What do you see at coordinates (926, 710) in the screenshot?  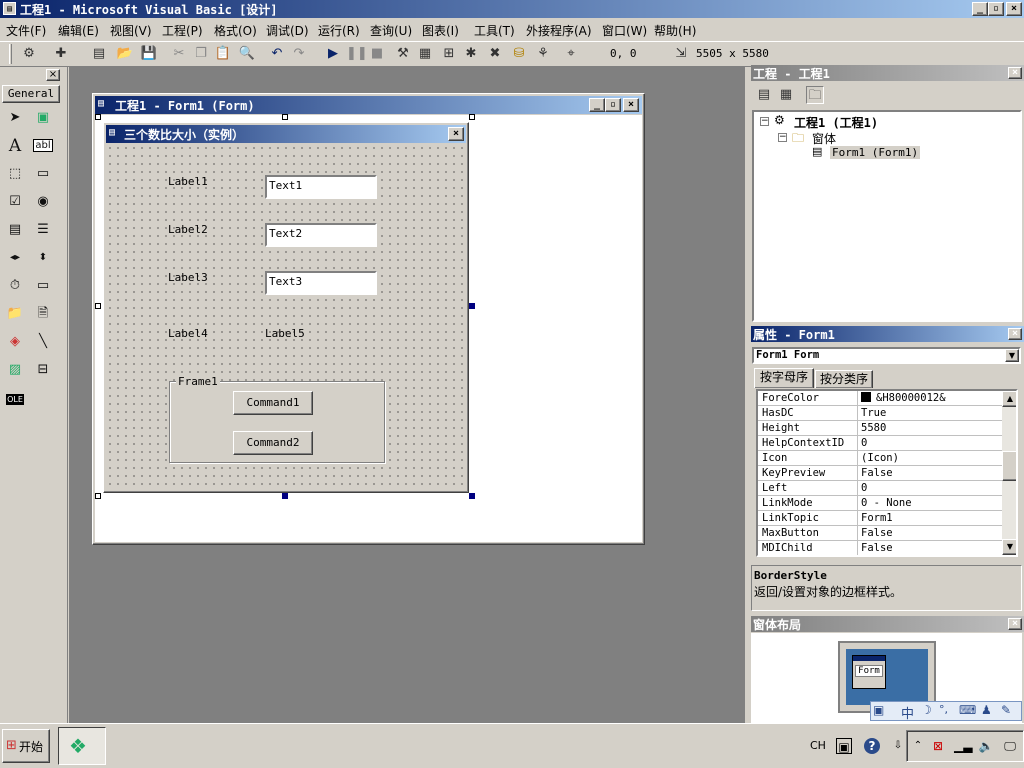 I see `ime-halfwidth-icon: ☽` at bounding box center [926, 710].